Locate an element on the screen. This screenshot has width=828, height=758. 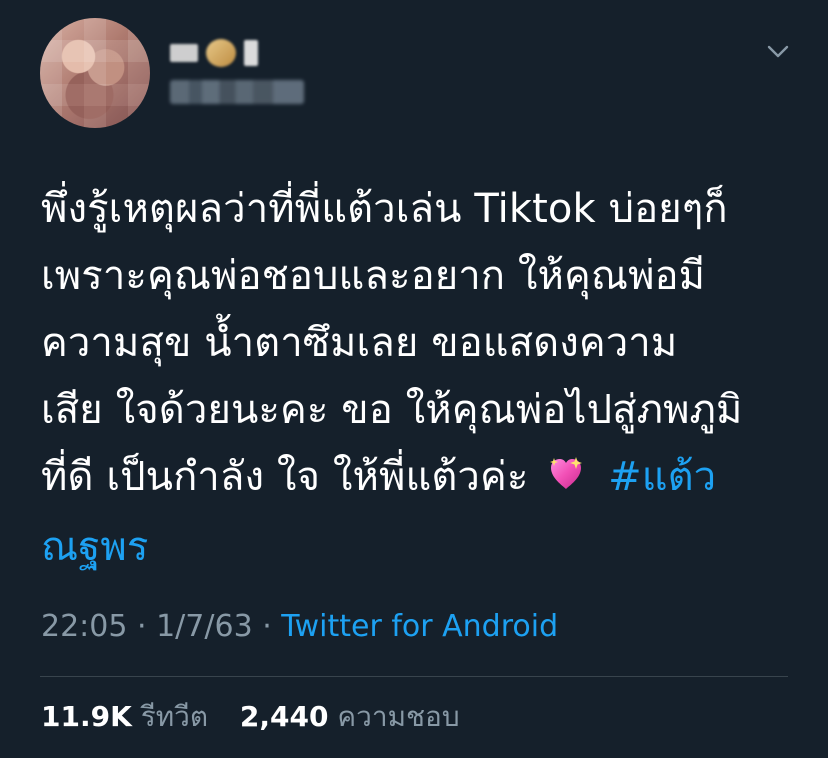
username-handle-blurred is located at coordinates (237, 92).